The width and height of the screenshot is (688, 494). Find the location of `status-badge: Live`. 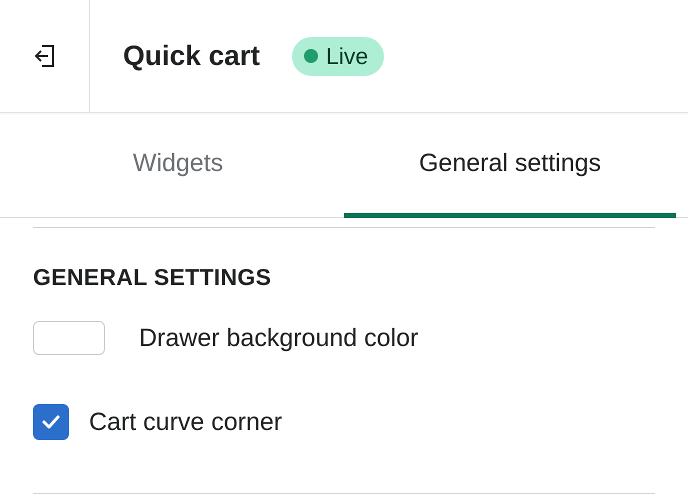

status-badge: Live is located at coordinates (338, 56).